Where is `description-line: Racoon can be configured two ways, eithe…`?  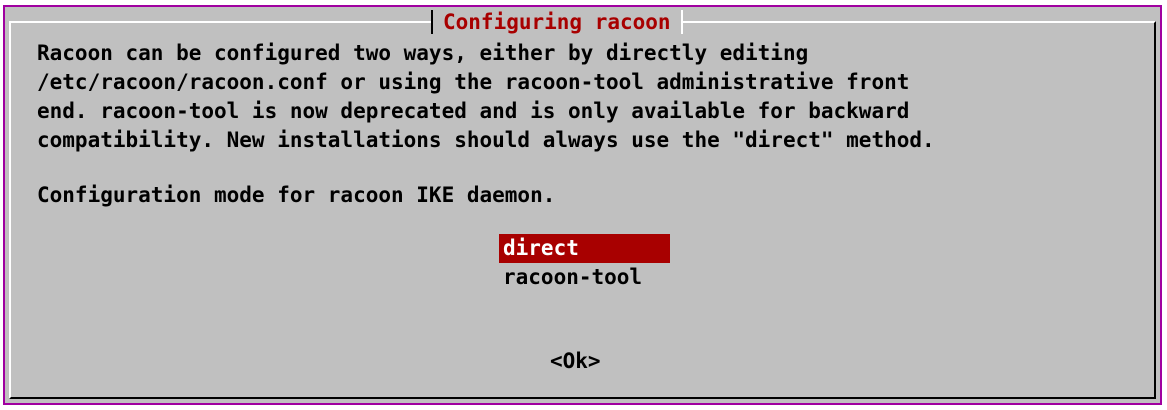
description-line: Racoon can be configured two ways, eithe… is located at coordinates (423, 53).